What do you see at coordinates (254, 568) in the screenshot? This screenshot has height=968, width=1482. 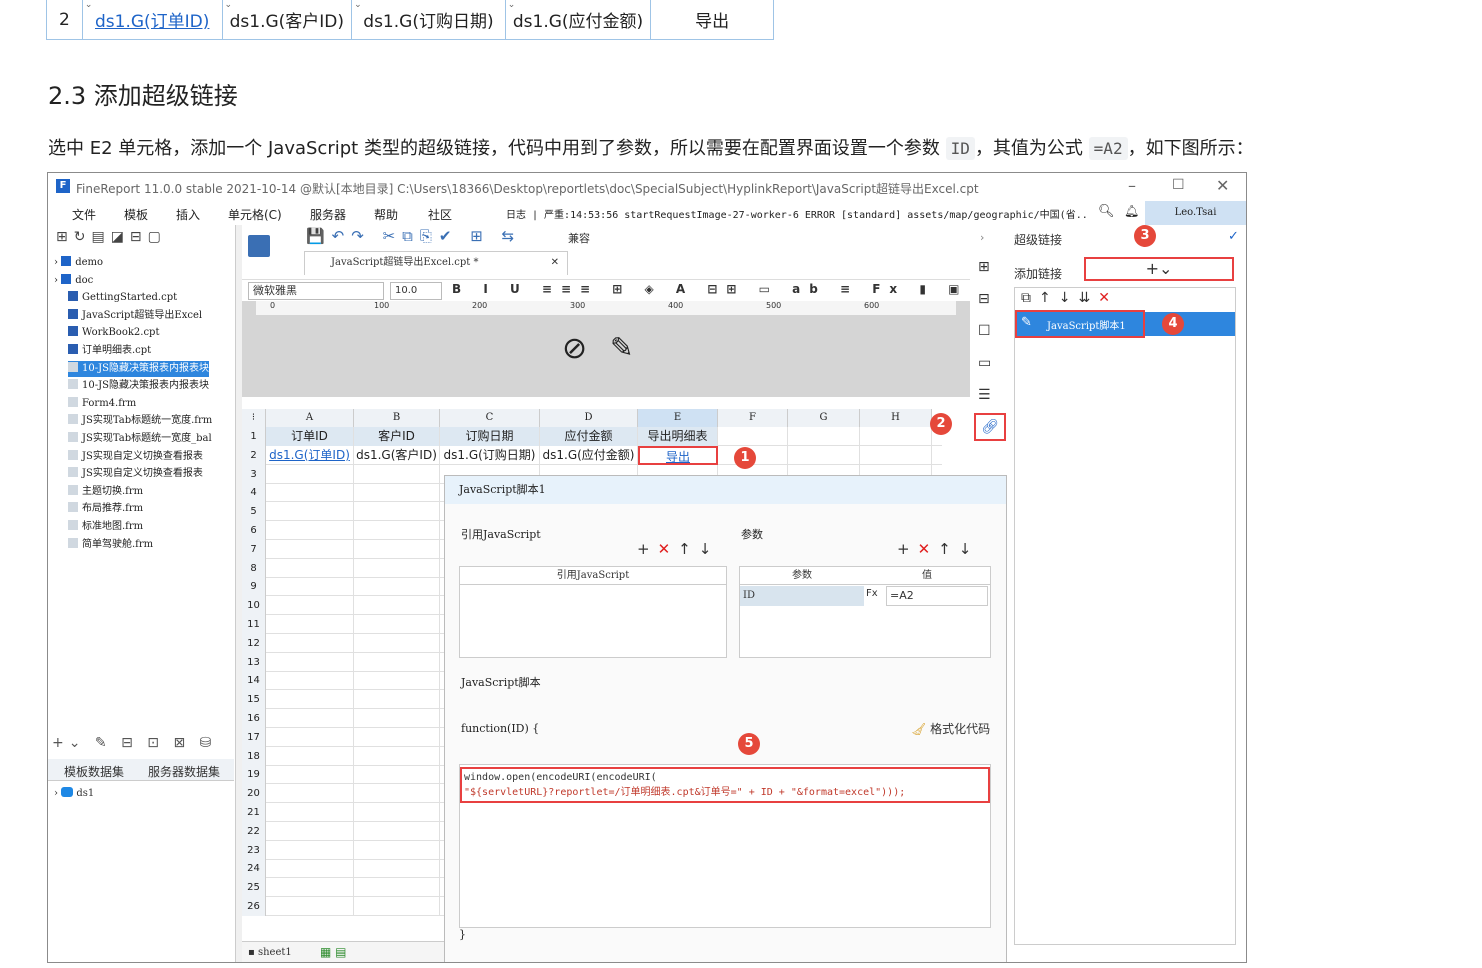 I see `row-number: 8` at bounding box center [254, 568].